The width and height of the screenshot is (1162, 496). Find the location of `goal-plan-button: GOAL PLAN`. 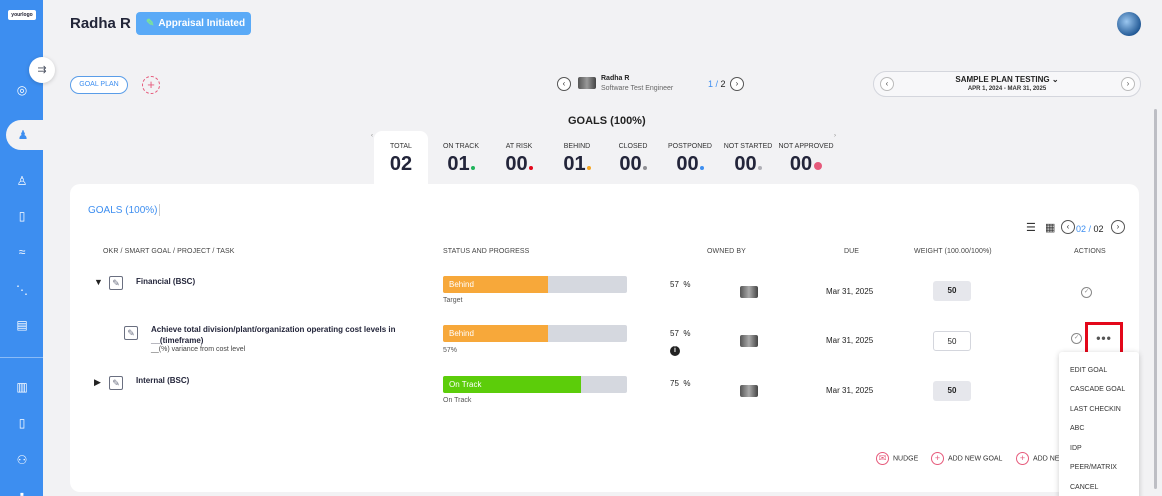

goal-plan-button: GOAL PLAN is located at coordinates (99, 85).